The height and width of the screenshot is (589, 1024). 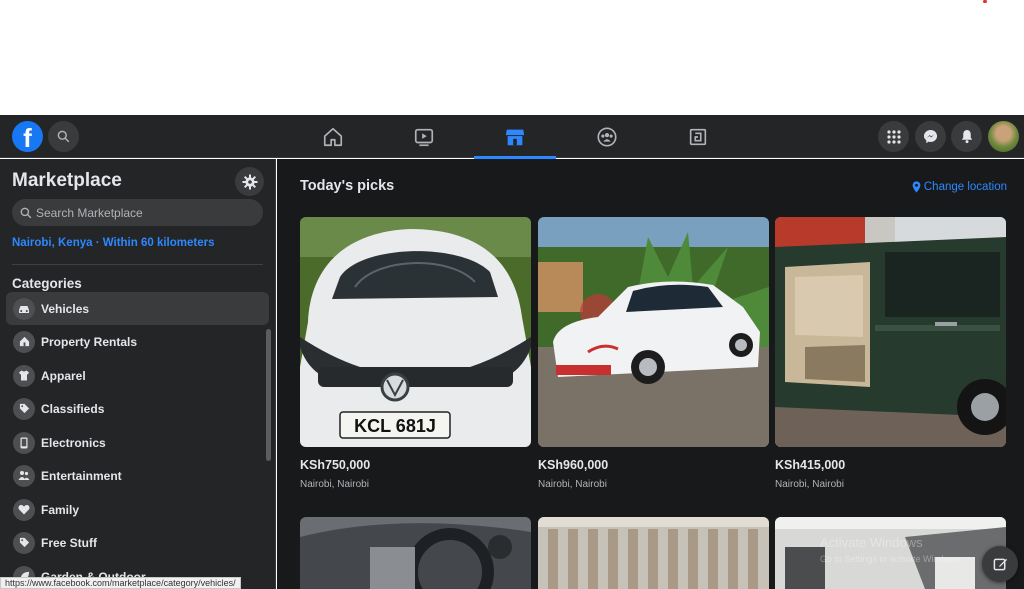 I want to click on listing-card: KSh960,000 Nairobi, Nairobi, so click(x=653, y=353).